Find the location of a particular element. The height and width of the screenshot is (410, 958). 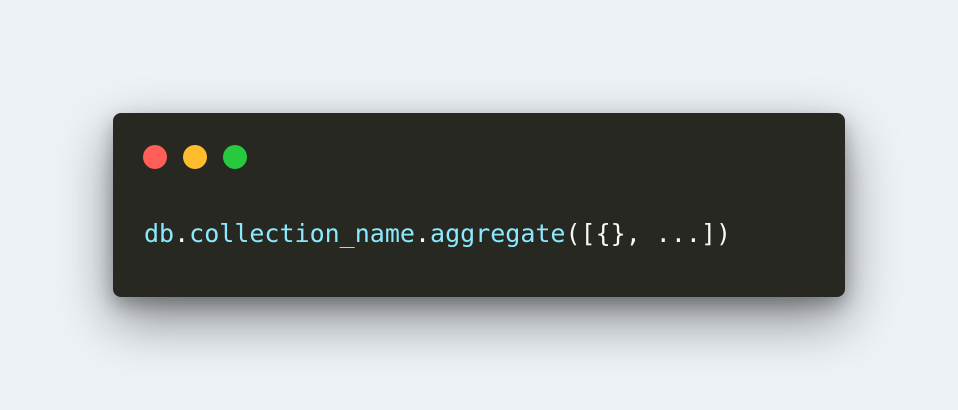

minimize-dot-icon is located at coordinates (195, 157).